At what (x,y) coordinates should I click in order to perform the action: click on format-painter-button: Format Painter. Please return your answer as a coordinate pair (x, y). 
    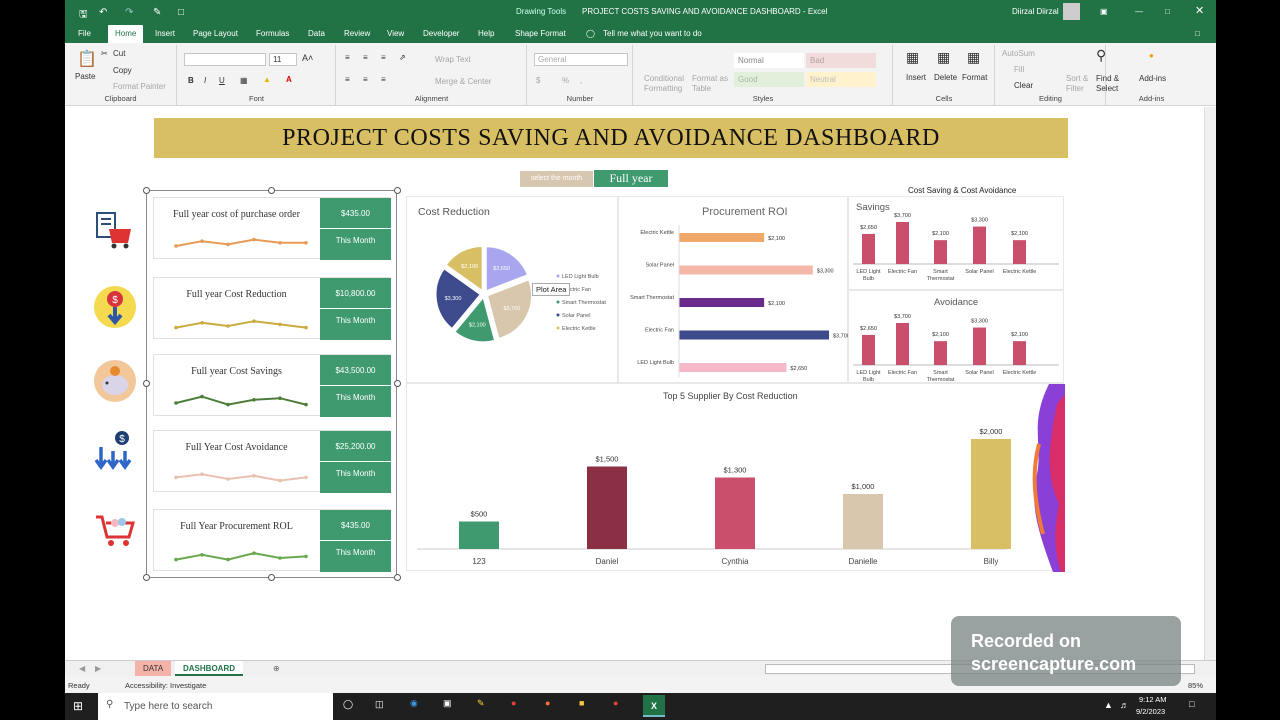
    Looking at the image, I should click on (139, 86).